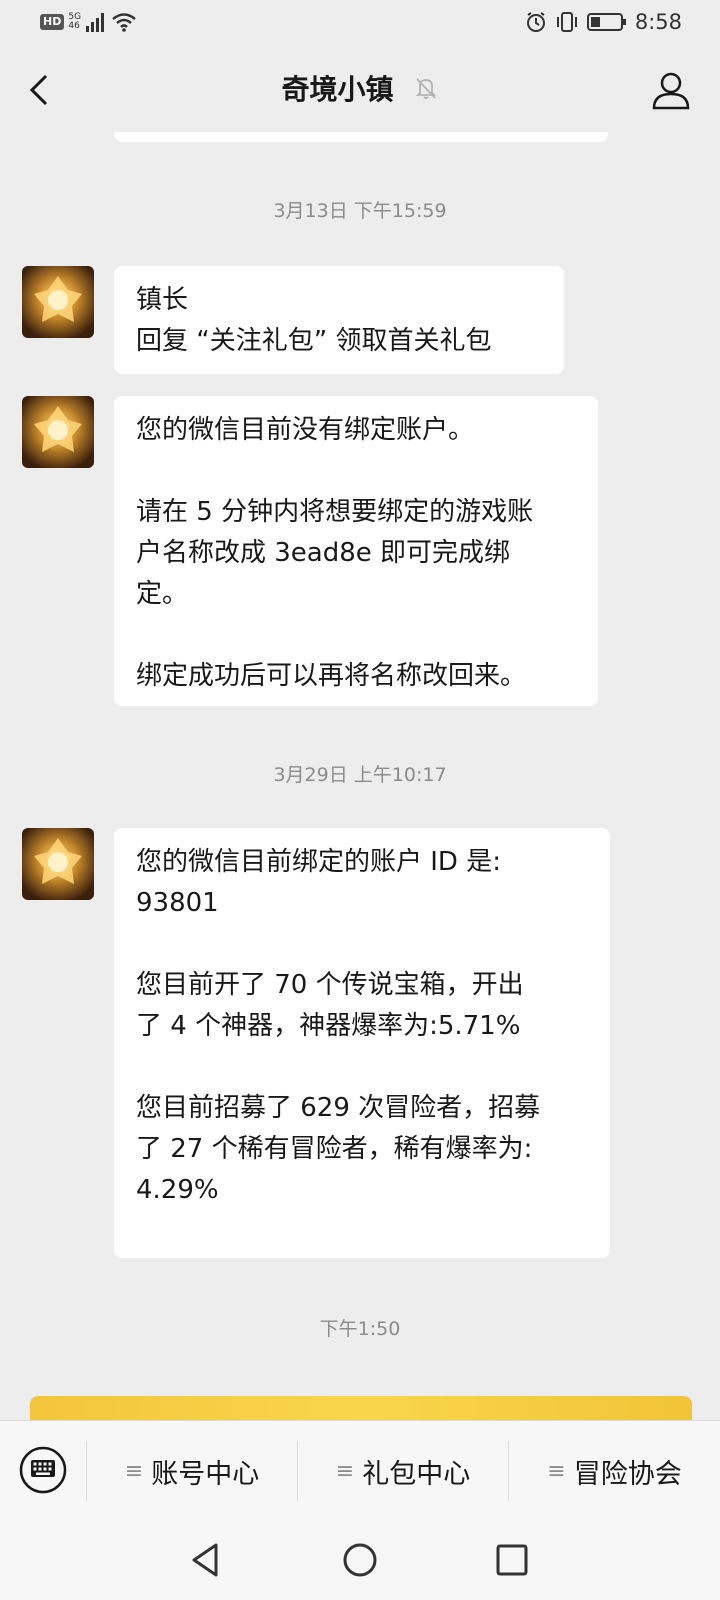  Describe the element at coordinates (566, 22) in the screenshot. I see `vibrate-icon` at that location.